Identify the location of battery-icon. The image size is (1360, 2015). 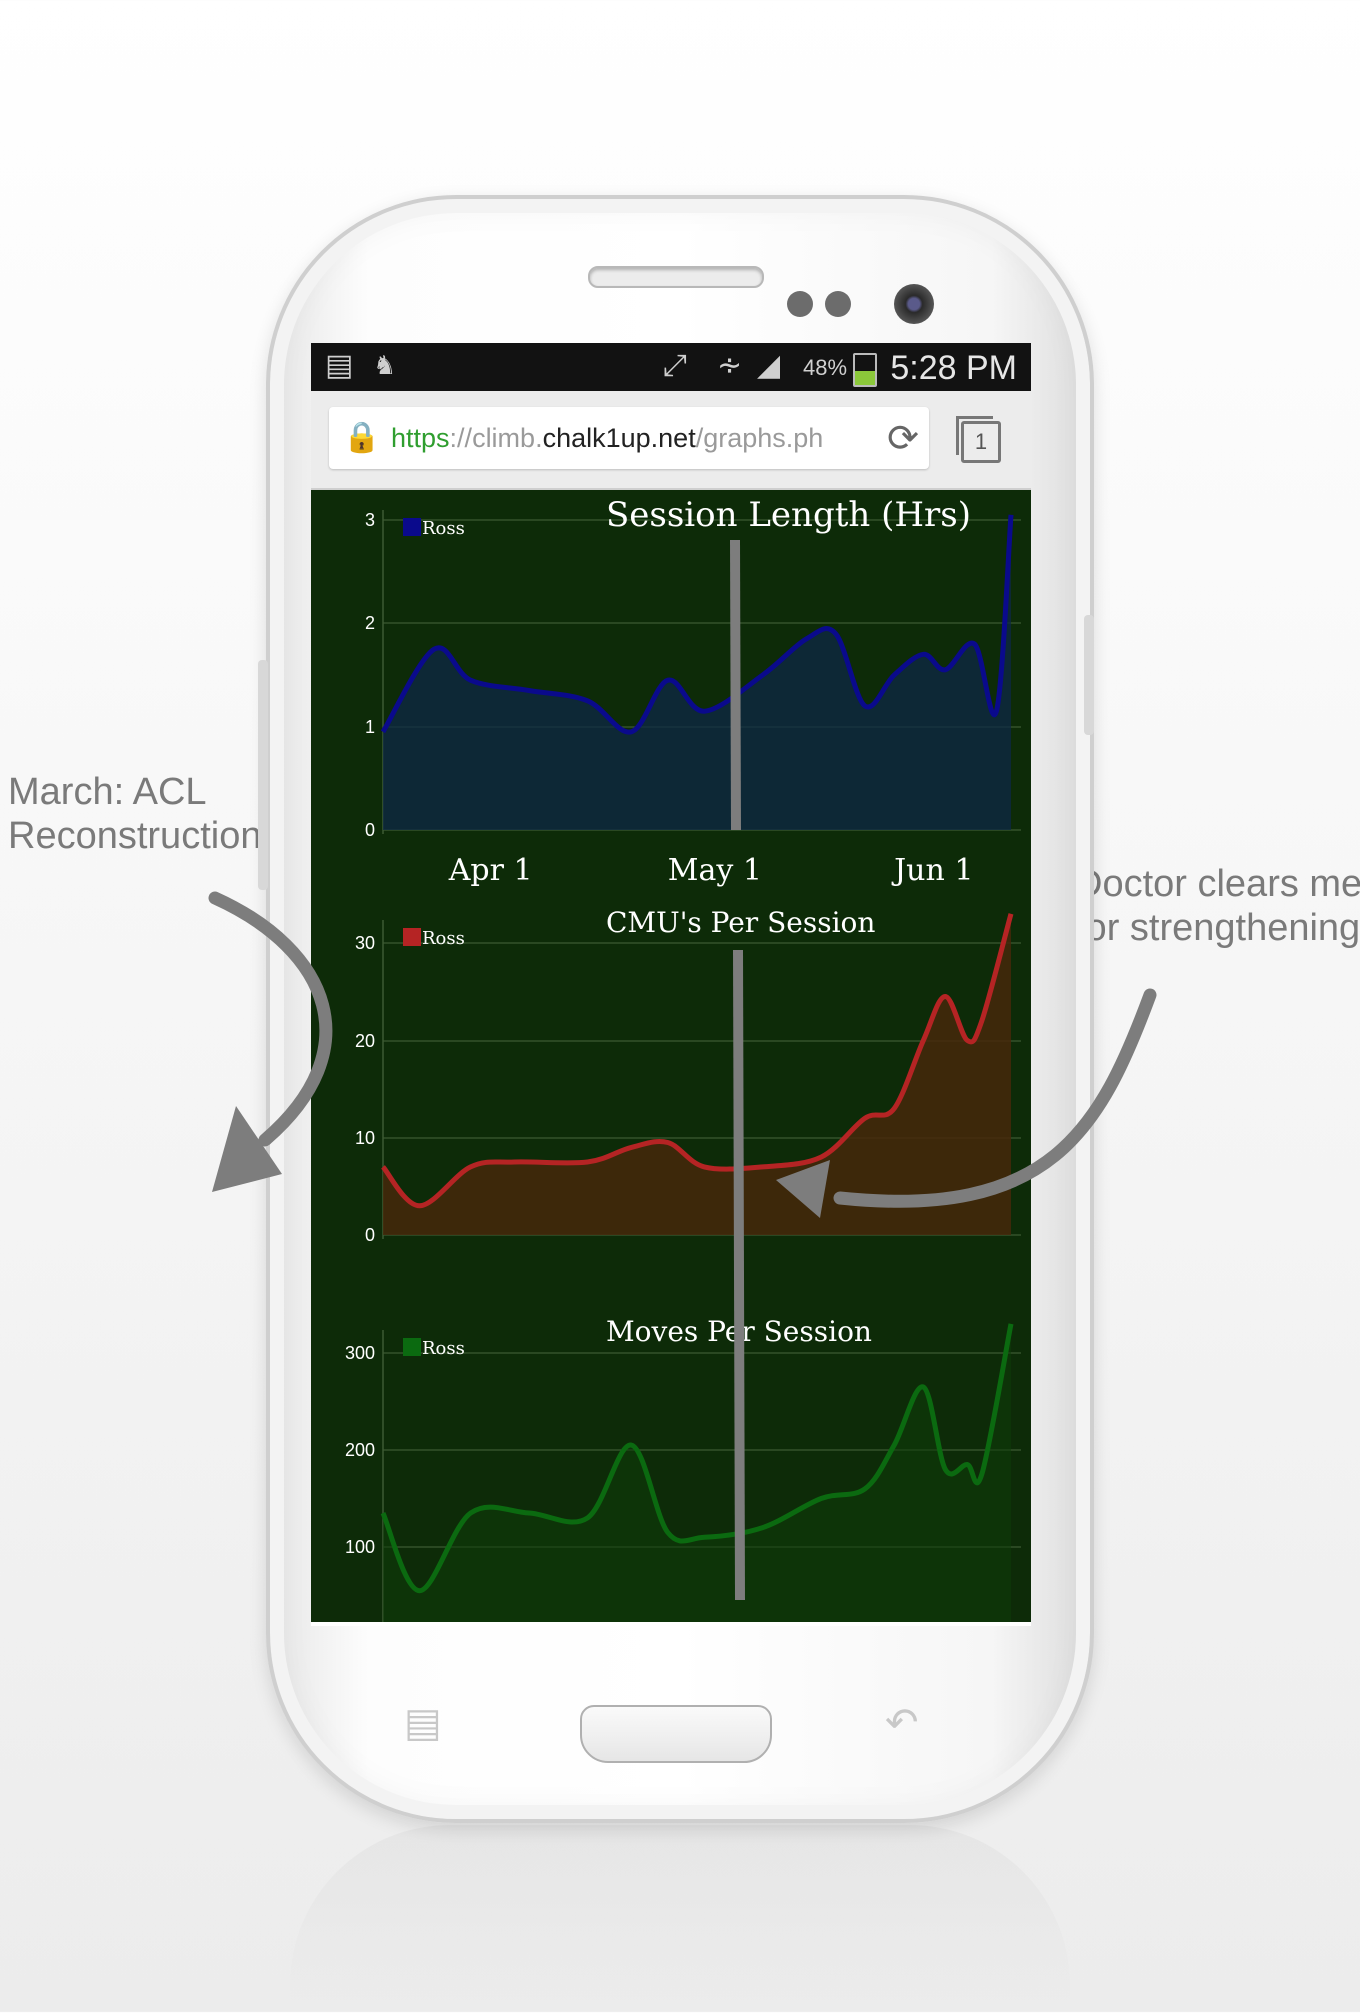
(865, 370).